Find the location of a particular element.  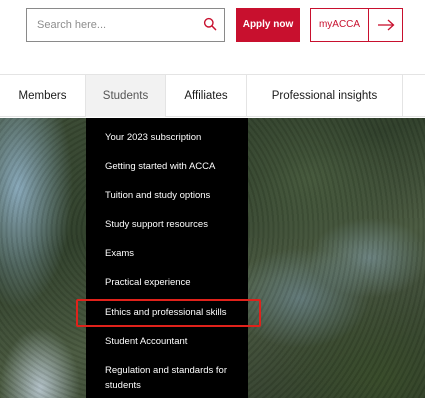

apply-now-button: Apply now is located at coordinates (268, 25).